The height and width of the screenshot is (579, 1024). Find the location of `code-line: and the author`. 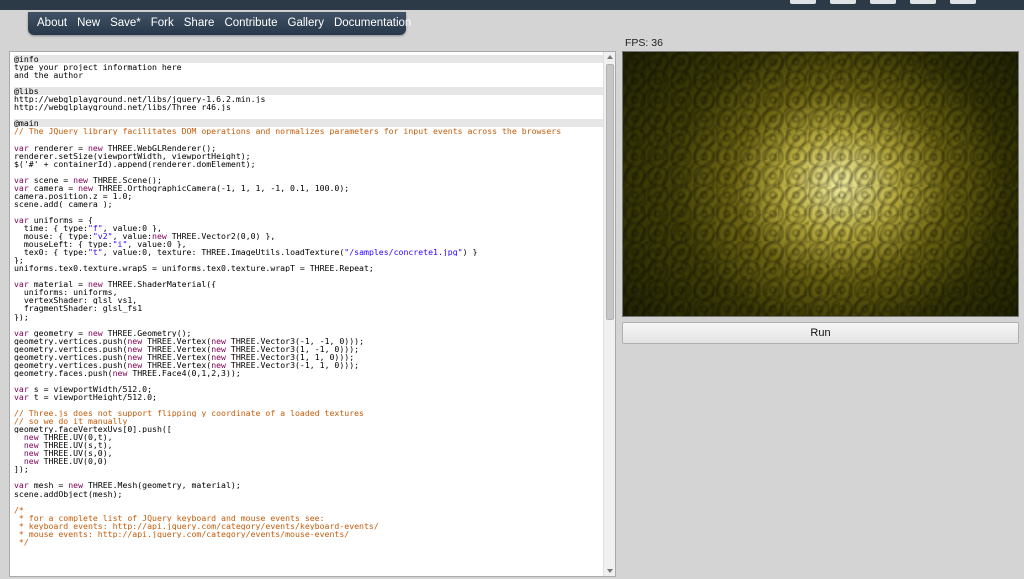

code-line: and the author is located at coordinates (49, 75).